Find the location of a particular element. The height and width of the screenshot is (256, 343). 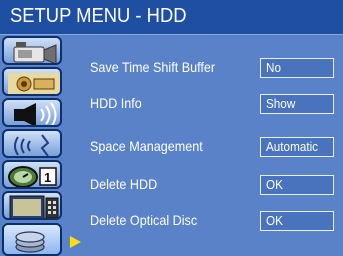

setting-label-delete-hdd: Delete HDD is located at coordinates (124, 184).